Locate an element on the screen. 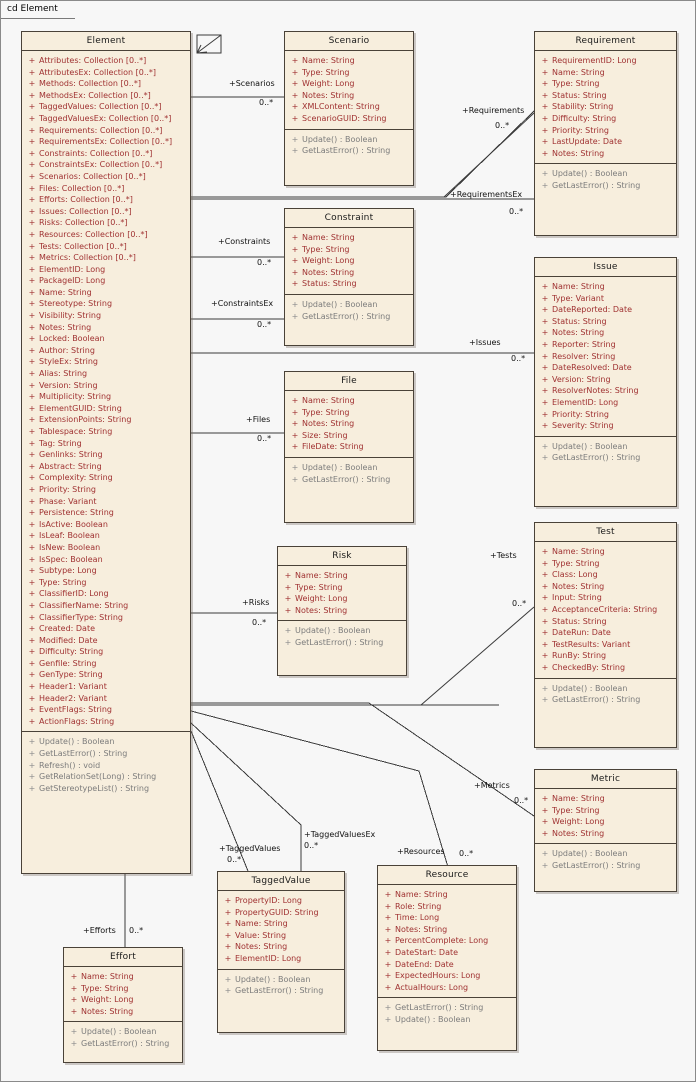 This screenshot has width=696, height=1082. attribute-row: + IsNew: Boolean is located at coordinates (106, 548).